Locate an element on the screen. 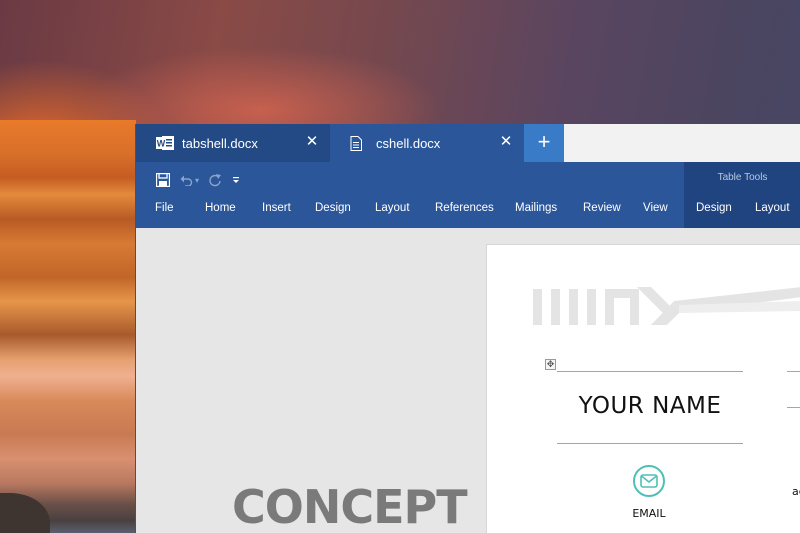  document-icon is located at coordinates (356, 145).